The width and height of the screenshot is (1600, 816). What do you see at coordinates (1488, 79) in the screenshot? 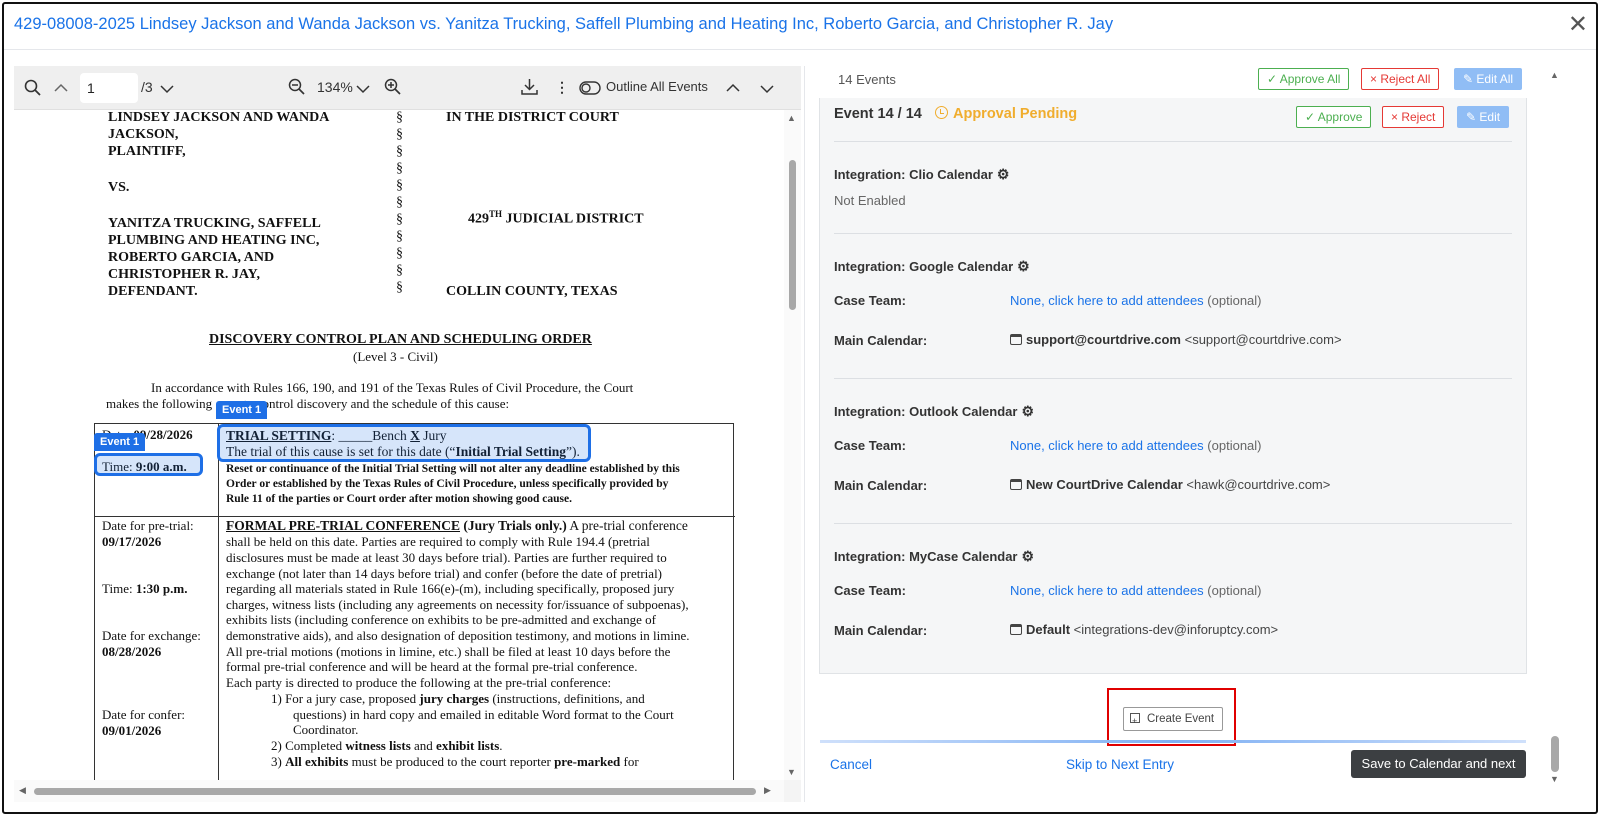
I see `edit-all-button: ✎ Edit All` at bounding box center [1488, 79].